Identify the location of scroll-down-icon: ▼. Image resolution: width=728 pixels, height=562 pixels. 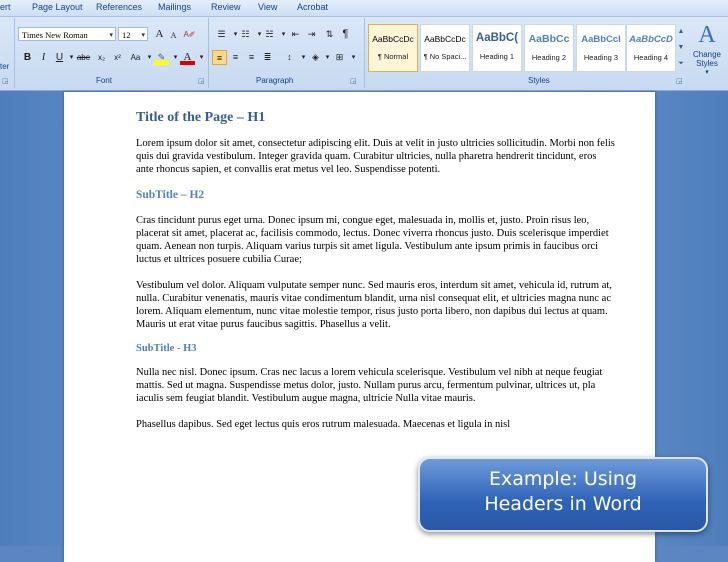
(681, 48).